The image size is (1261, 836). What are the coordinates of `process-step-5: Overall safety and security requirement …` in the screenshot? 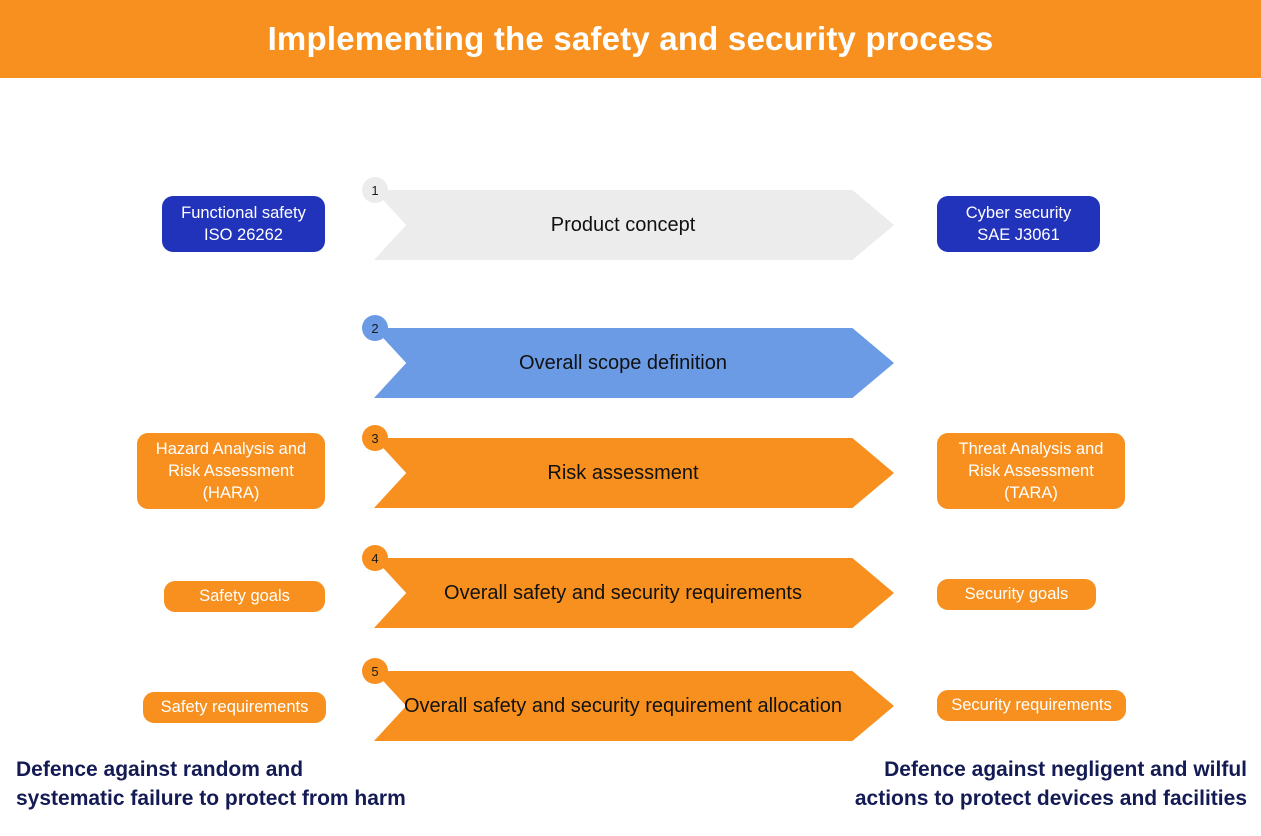 It's located at (628, 699).